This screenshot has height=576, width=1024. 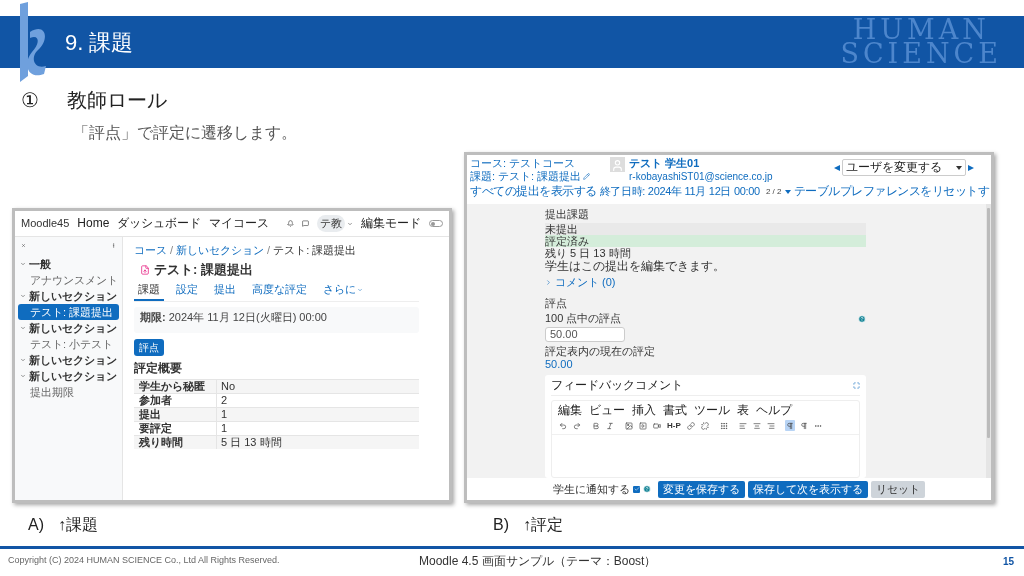 What do you see at coordinates (770, 425) in the screenshot?
I see `align-right-button` at bounding box center [770, 425].